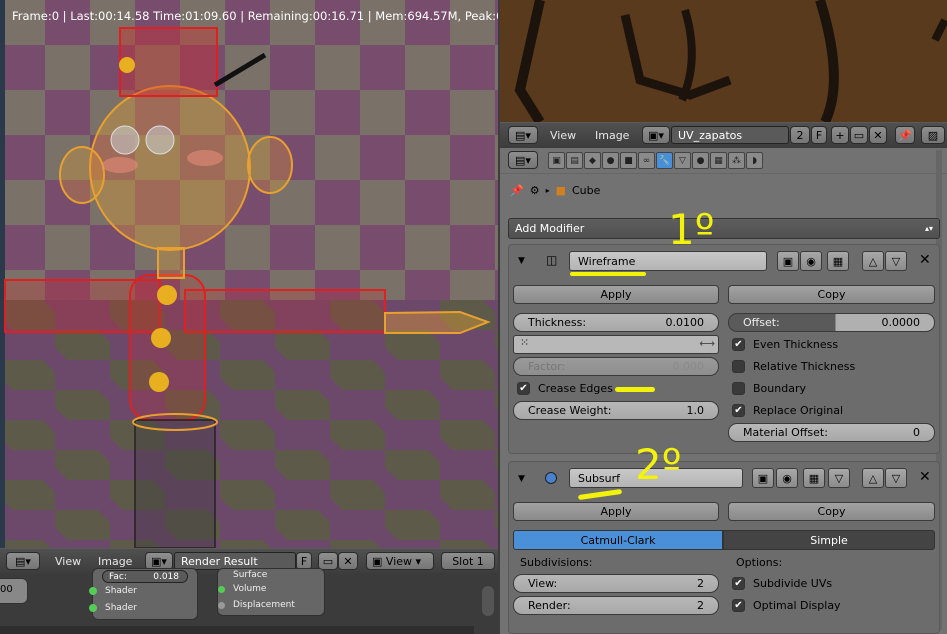  Describe the element at coordinates (819, 135) in the screenshot. I see `uv-fake-user-button: F` at that location.